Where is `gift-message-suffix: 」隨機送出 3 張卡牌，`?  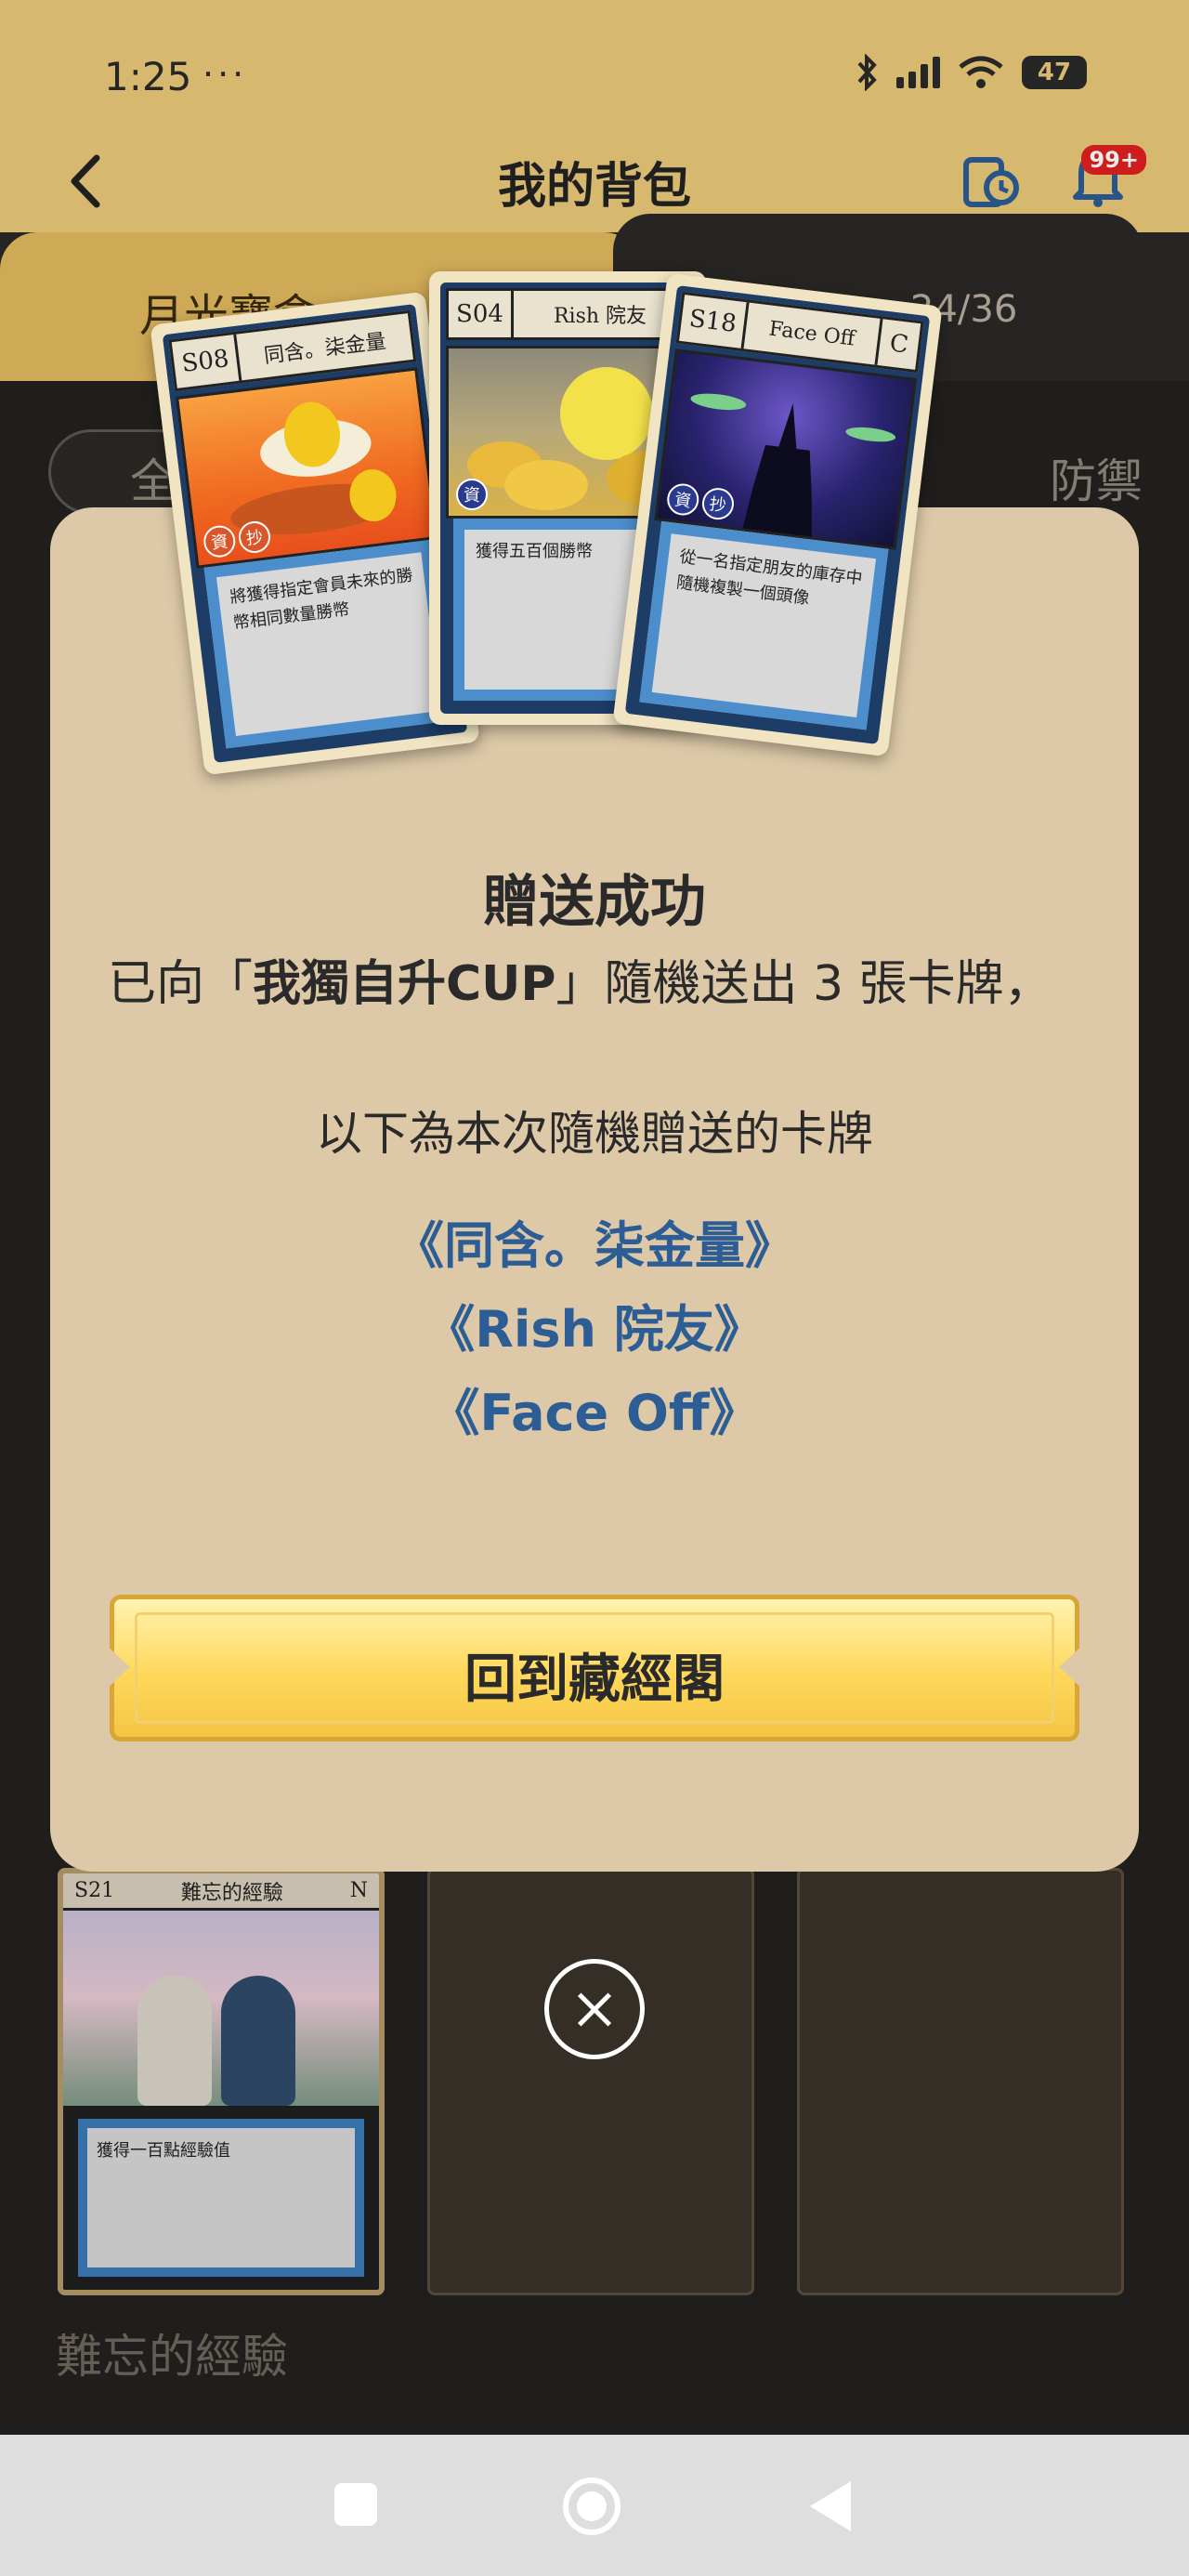 gift-message-suffix: 」隨機送出 3 張卡牌， is located at coordinates (803, 984).